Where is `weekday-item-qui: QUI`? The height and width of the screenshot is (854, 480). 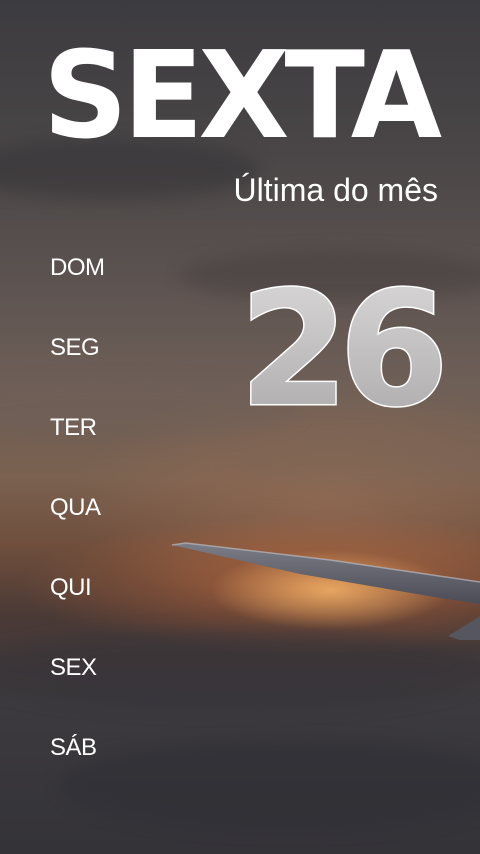
weekday-item-qui: QUI is located at coordinates (71, 587).